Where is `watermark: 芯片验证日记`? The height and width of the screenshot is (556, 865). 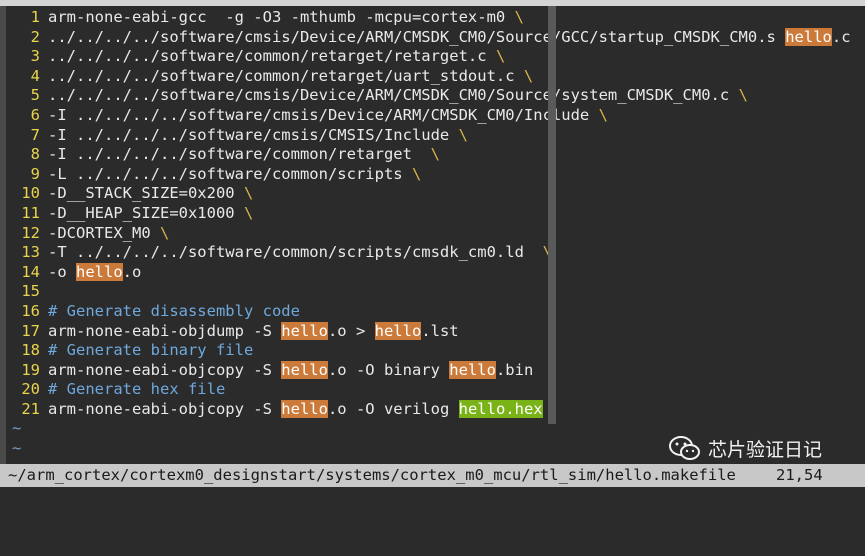
watermark: 芯片验证日记 is located at coordinates (745, 448).